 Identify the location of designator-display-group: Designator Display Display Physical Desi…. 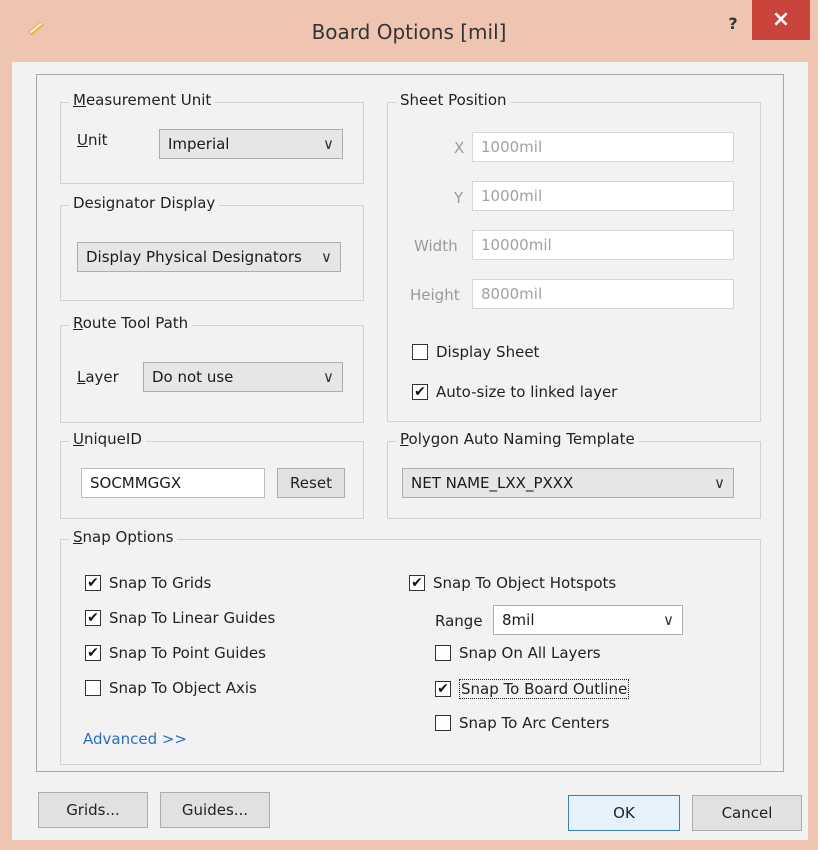
(212, 247).